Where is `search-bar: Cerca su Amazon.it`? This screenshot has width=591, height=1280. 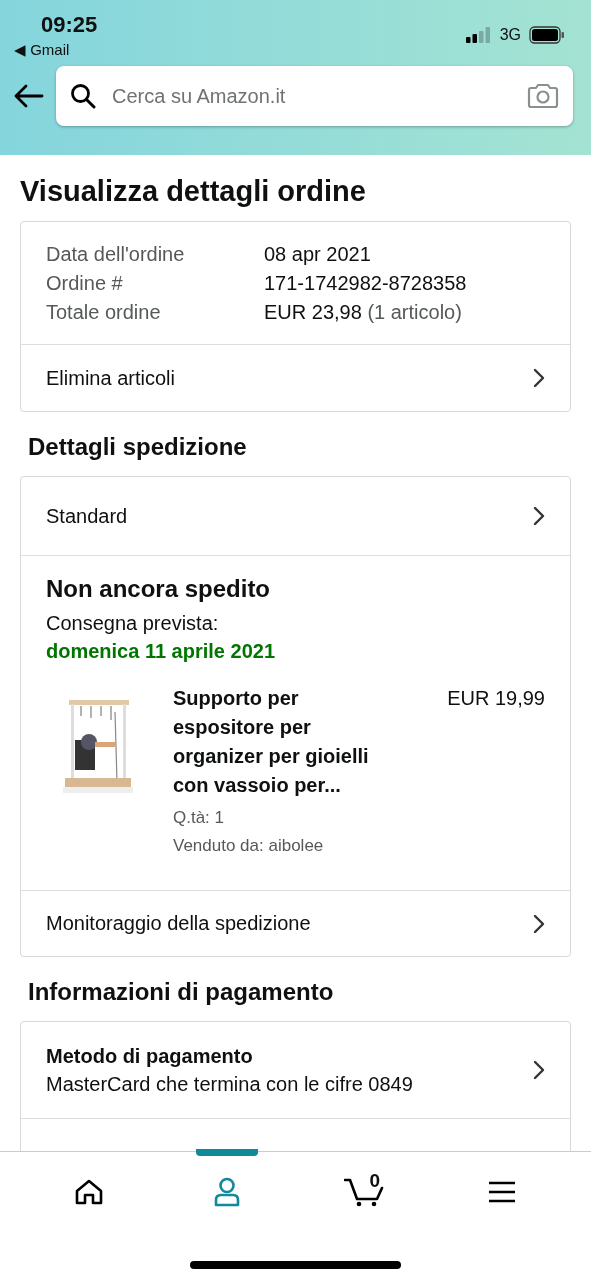 search-bar: Cerca su Amazon.it is located at coordinates (314, 96).